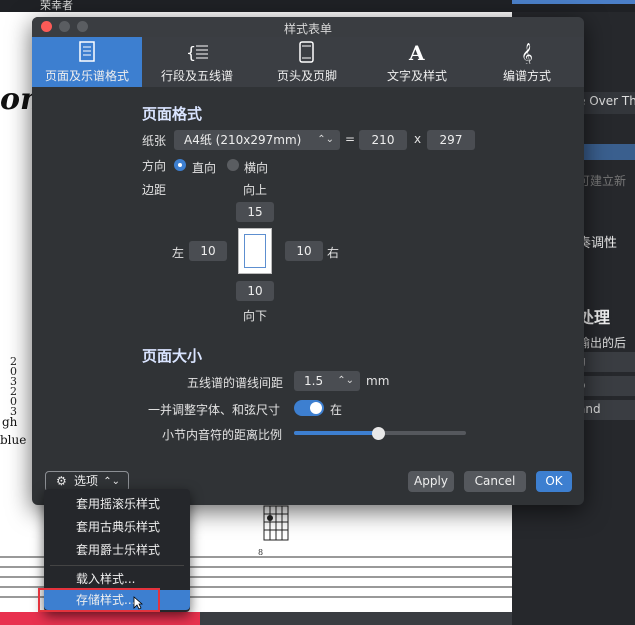  Describe the element at coordinates (87, 51) in the screenshot. I see `document-icon` at that location.